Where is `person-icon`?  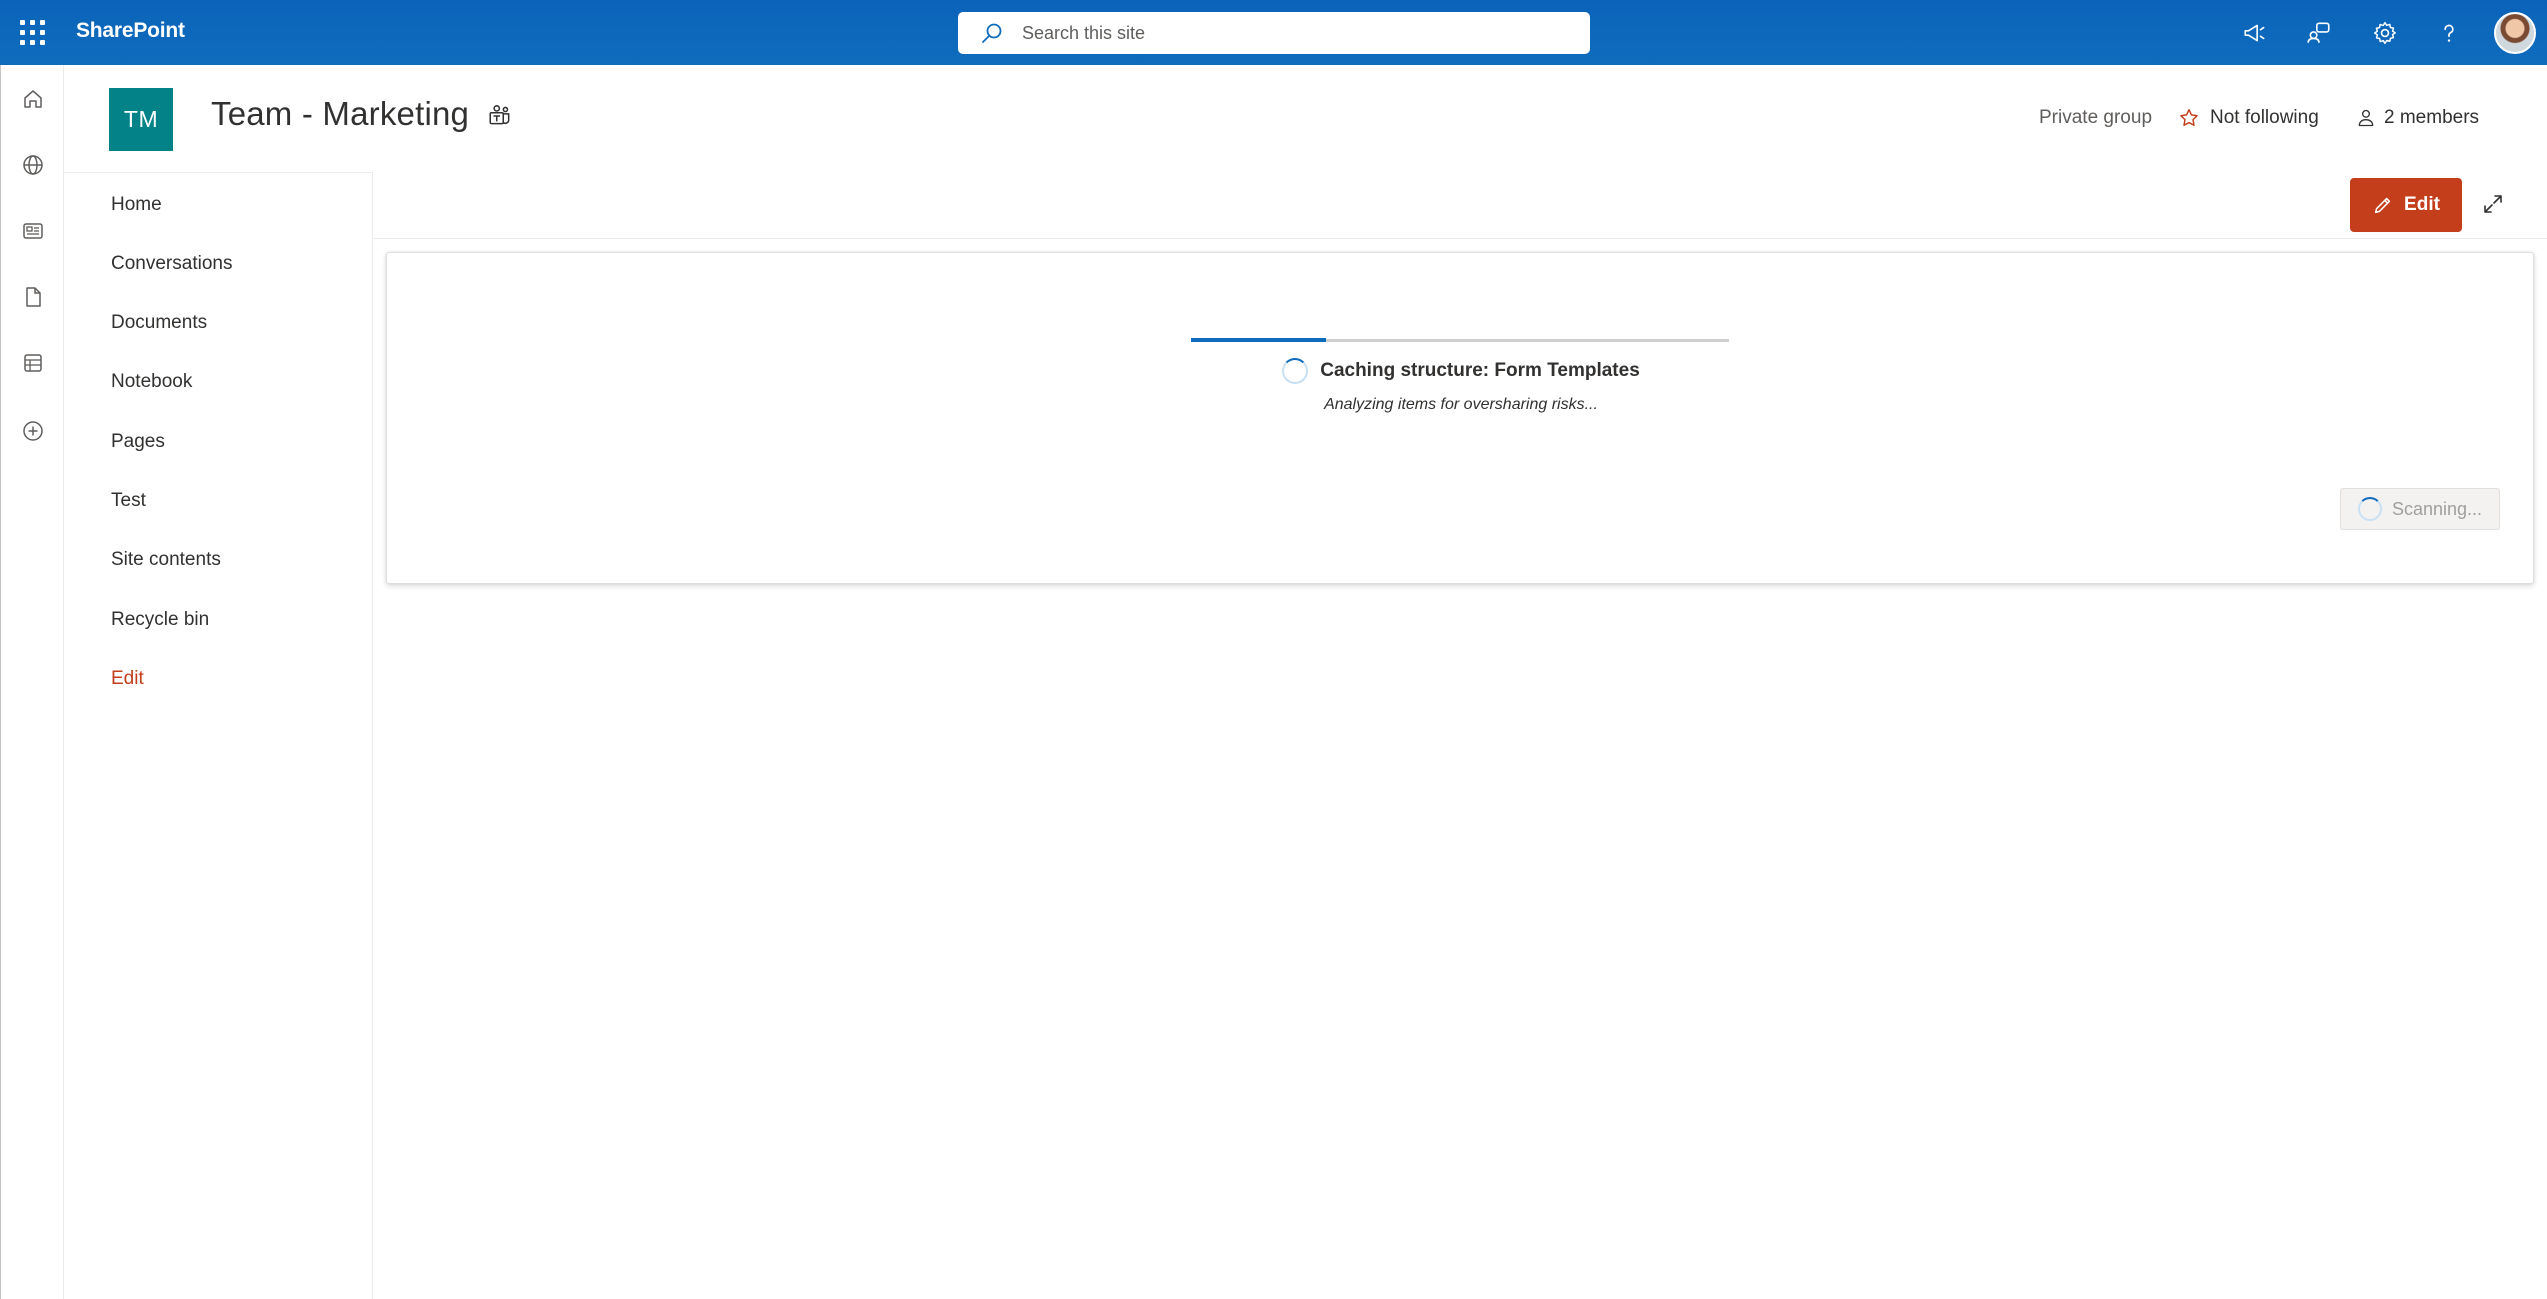 person-icon is located at coordinates (2366, 118).